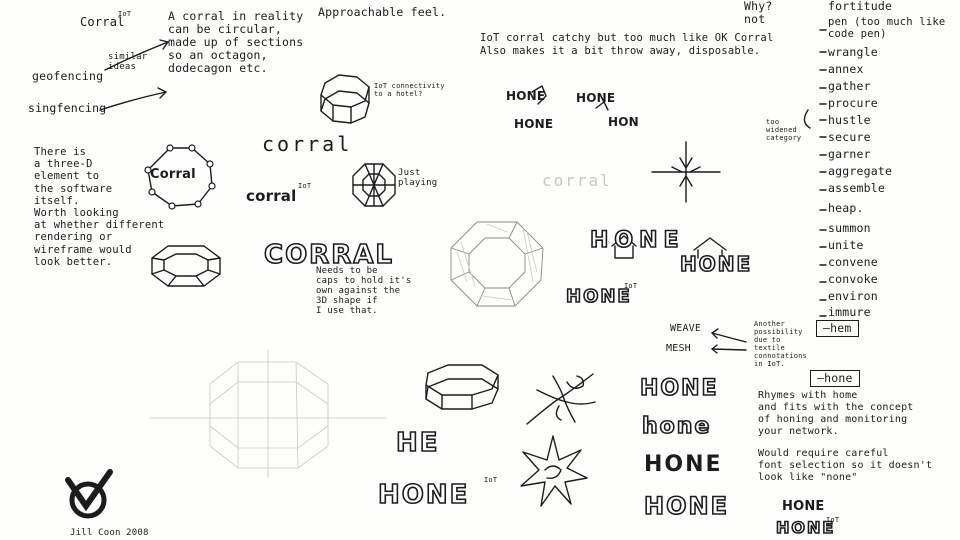  I want to click on hone-house-word-2: HONE, so click(716, 264).